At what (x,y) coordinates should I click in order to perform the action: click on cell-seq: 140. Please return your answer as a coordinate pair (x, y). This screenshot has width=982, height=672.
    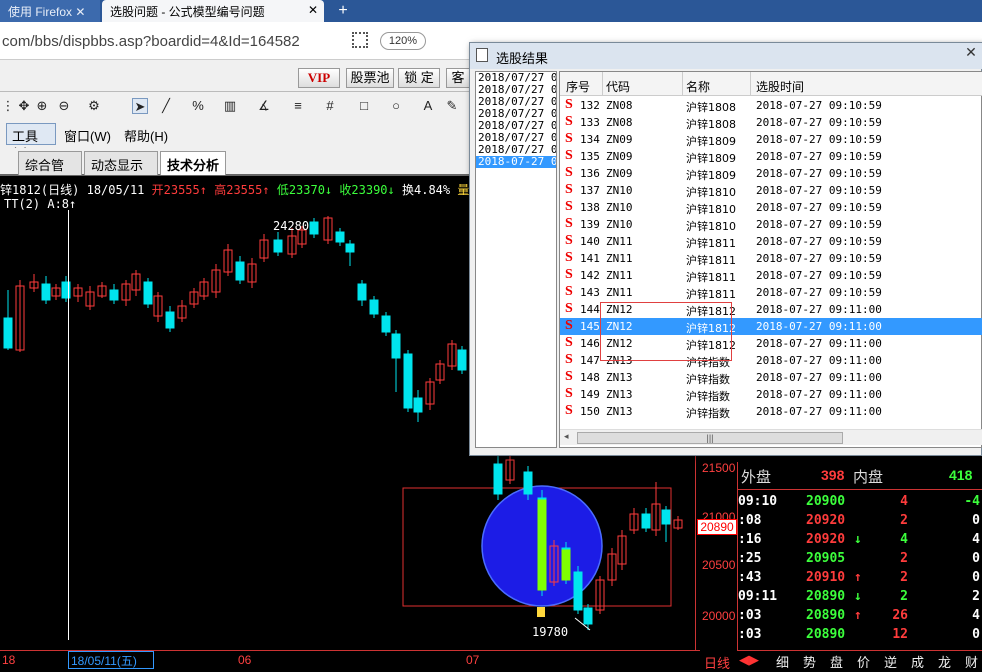
    Looking at the image, I should click on (590, 241).